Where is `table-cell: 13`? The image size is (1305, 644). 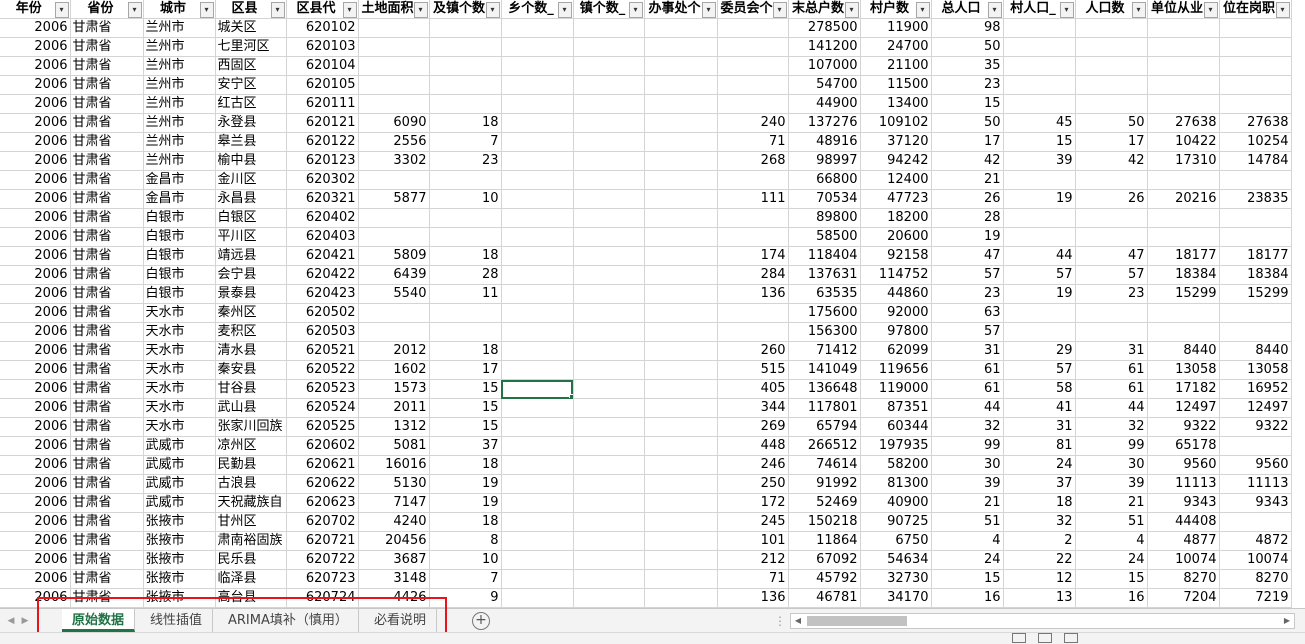
table-cell: 13 is located at coordinates (1039, 598).